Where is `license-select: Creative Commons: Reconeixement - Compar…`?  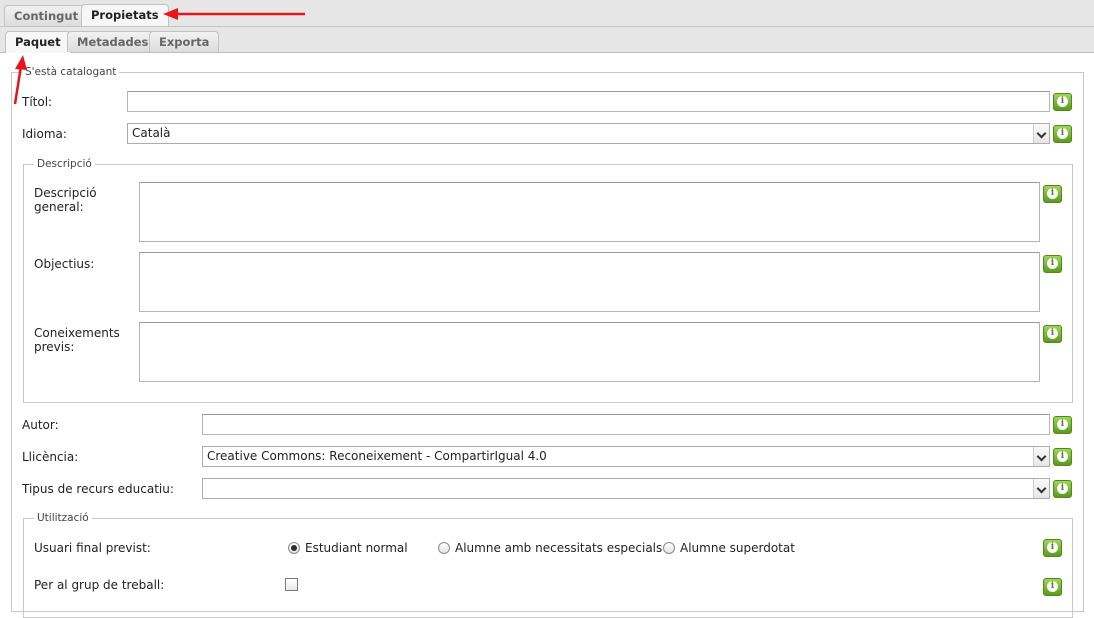
license-select: Creative Commons: Reconeixement - Compar… is located at coordinates (626, 456).